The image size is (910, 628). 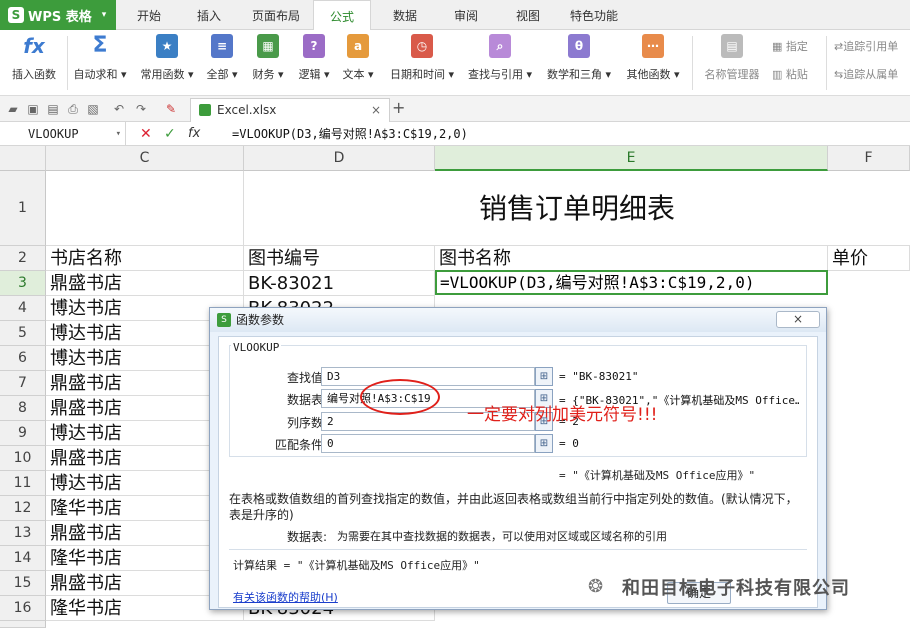 I want to click on tab-view: 视图, so click(x=528, y=15).